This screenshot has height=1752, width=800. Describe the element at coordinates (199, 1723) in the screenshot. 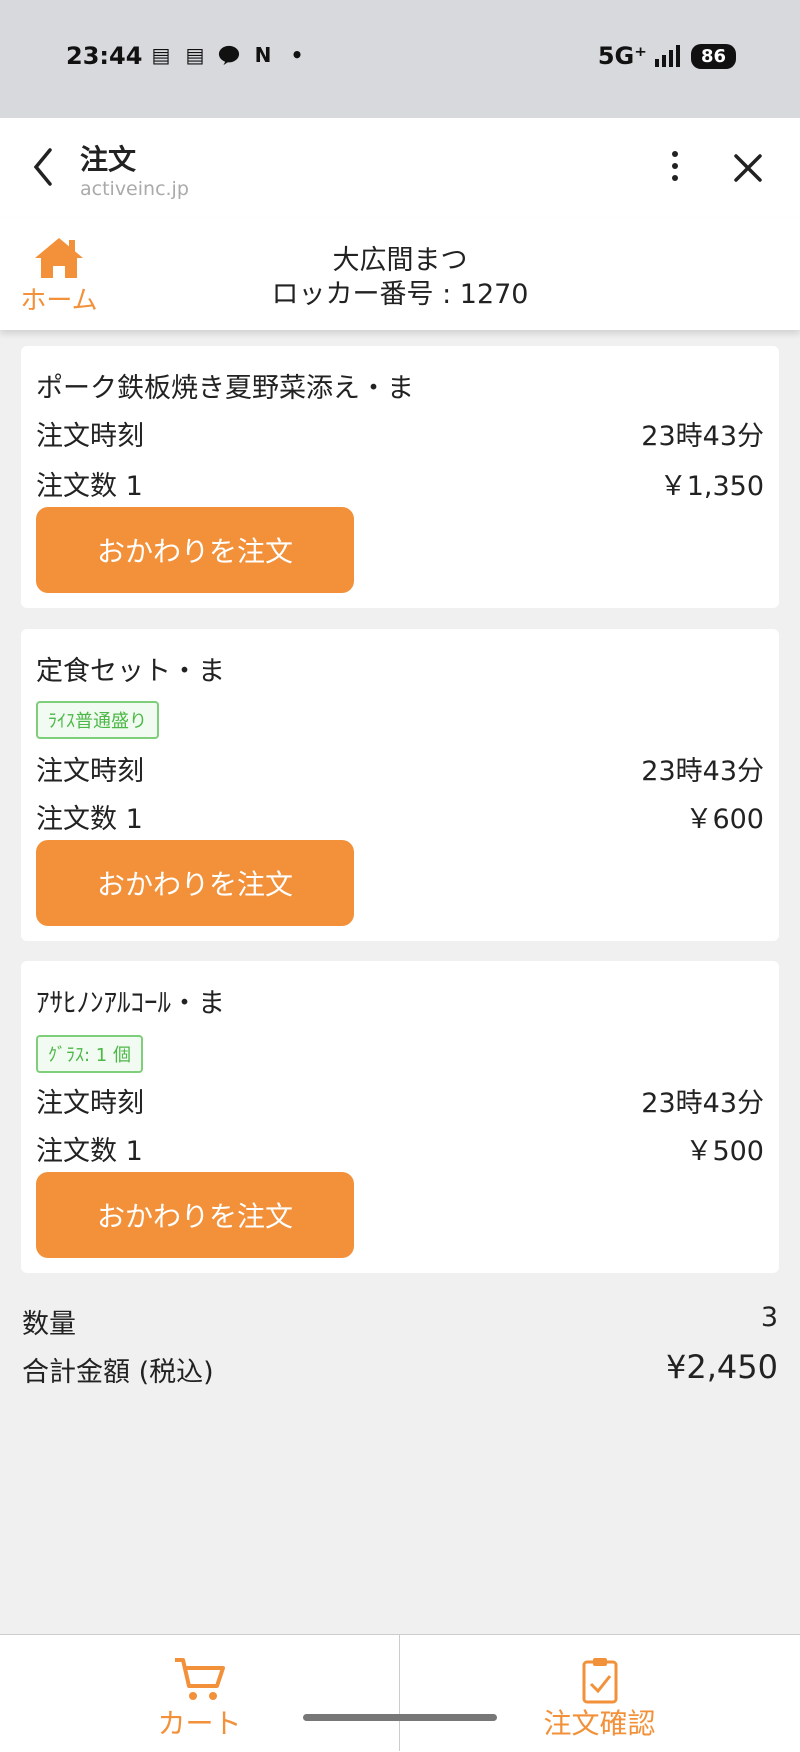

I see `cart-label: カート` at that location.